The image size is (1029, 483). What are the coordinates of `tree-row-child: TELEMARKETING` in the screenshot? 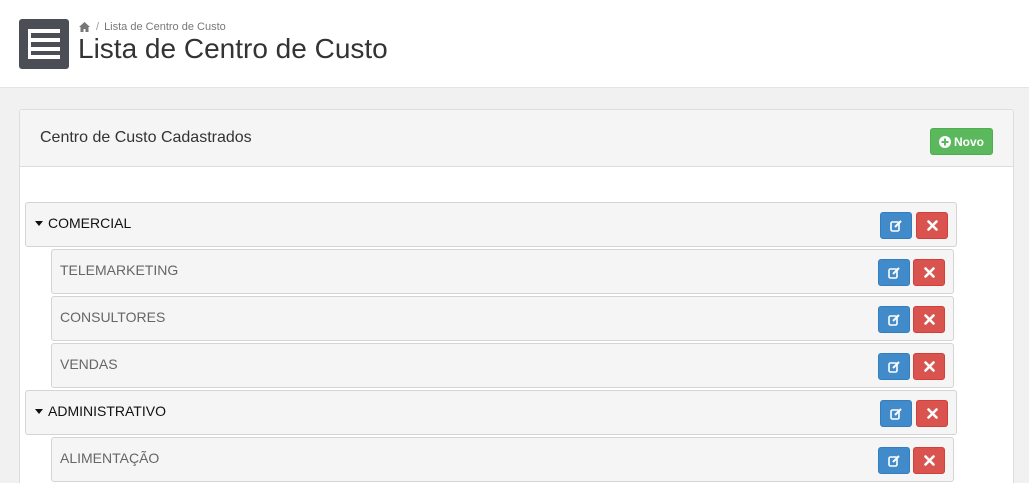 It's located at (502, 271).